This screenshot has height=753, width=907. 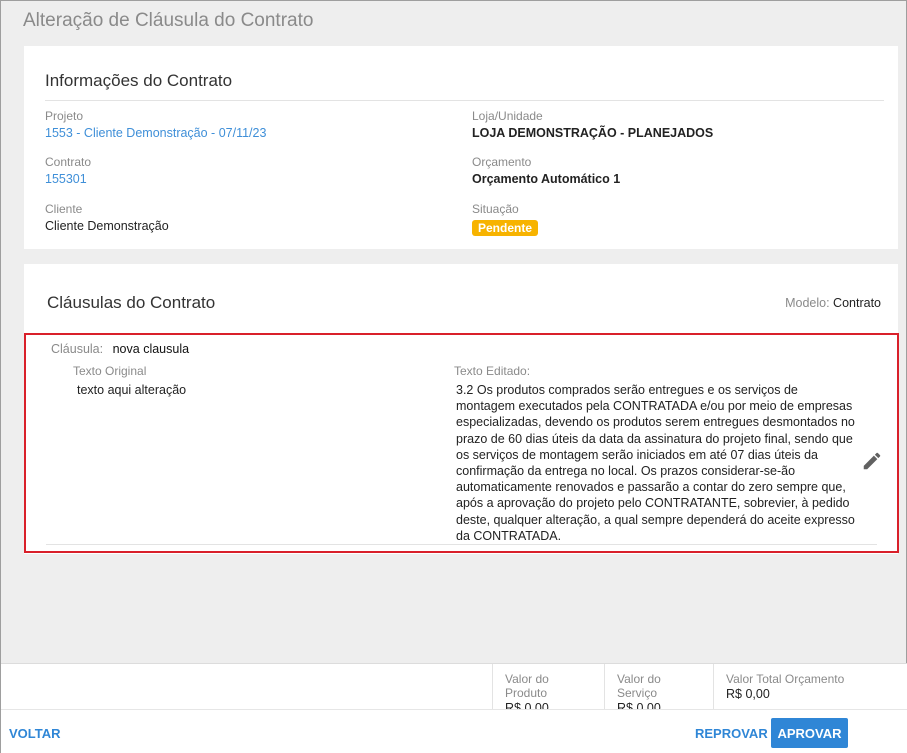 I want to click on clause-name: Cláusula: nova clausula, so click(x=120, y=349).